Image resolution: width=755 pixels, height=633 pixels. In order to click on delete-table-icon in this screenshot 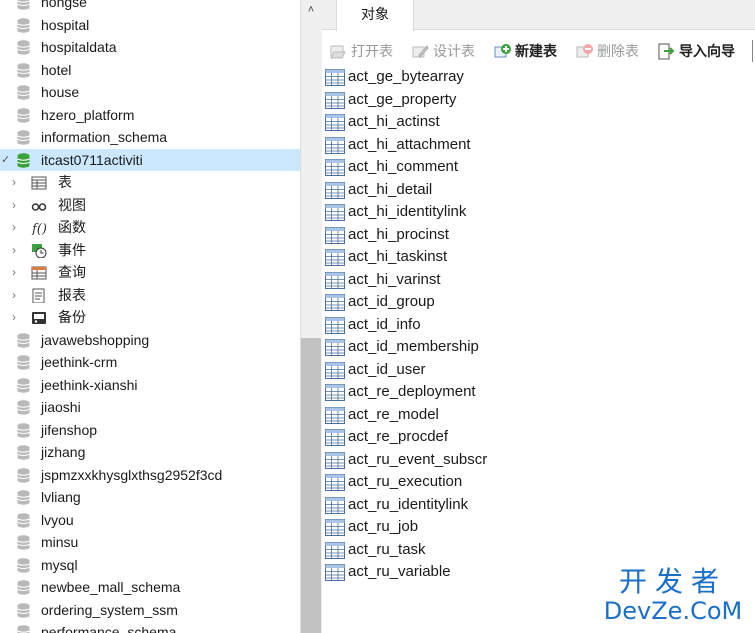, I will do `click(584, 51)`.